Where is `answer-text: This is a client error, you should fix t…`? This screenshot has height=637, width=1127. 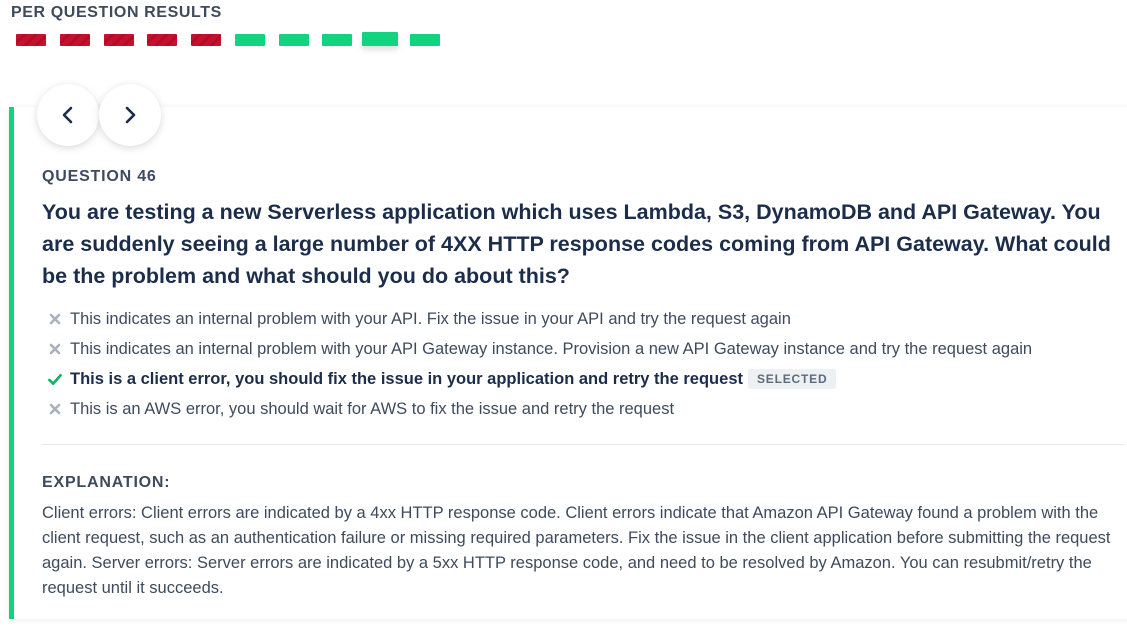 answer-text: This is a client error, you should fix t… is located at coordinates (406, 378).